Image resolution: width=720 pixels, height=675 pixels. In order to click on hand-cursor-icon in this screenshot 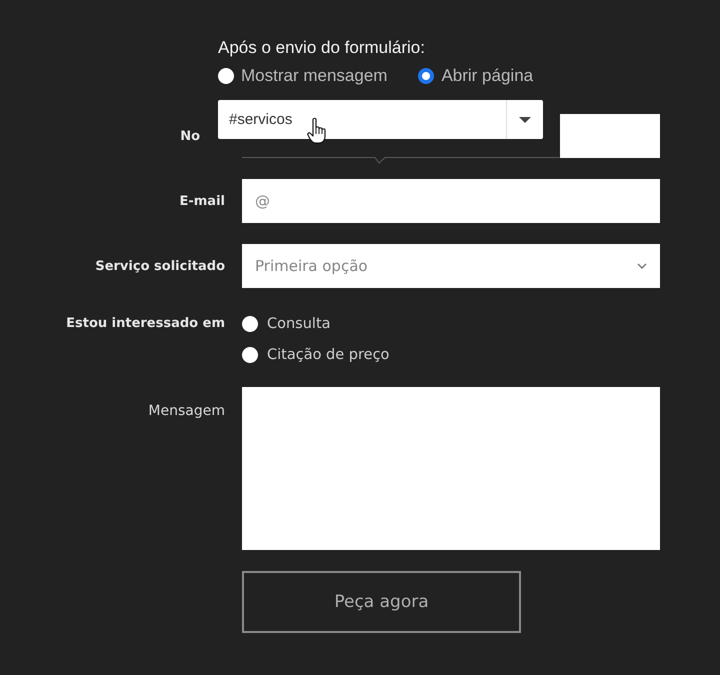, I will do `click(317, 130)`.